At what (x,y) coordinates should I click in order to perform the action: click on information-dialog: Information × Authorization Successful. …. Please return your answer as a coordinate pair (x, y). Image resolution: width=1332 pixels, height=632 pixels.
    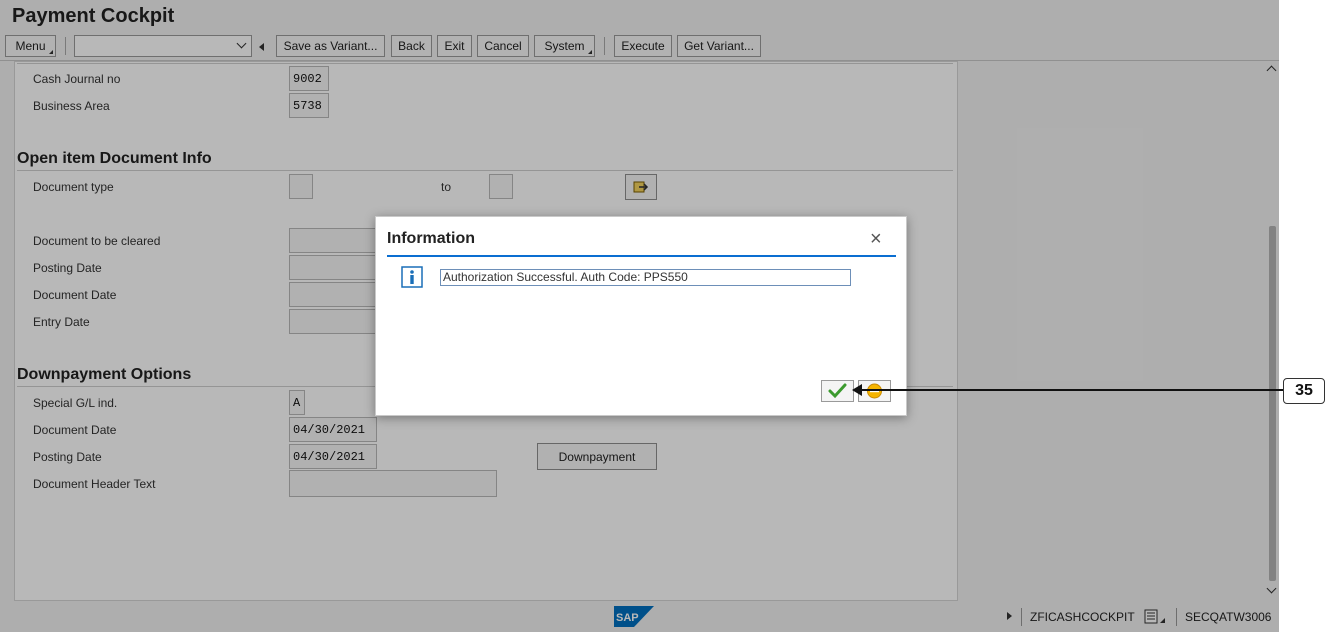
    Looking at the image, I should click on (641, 316).